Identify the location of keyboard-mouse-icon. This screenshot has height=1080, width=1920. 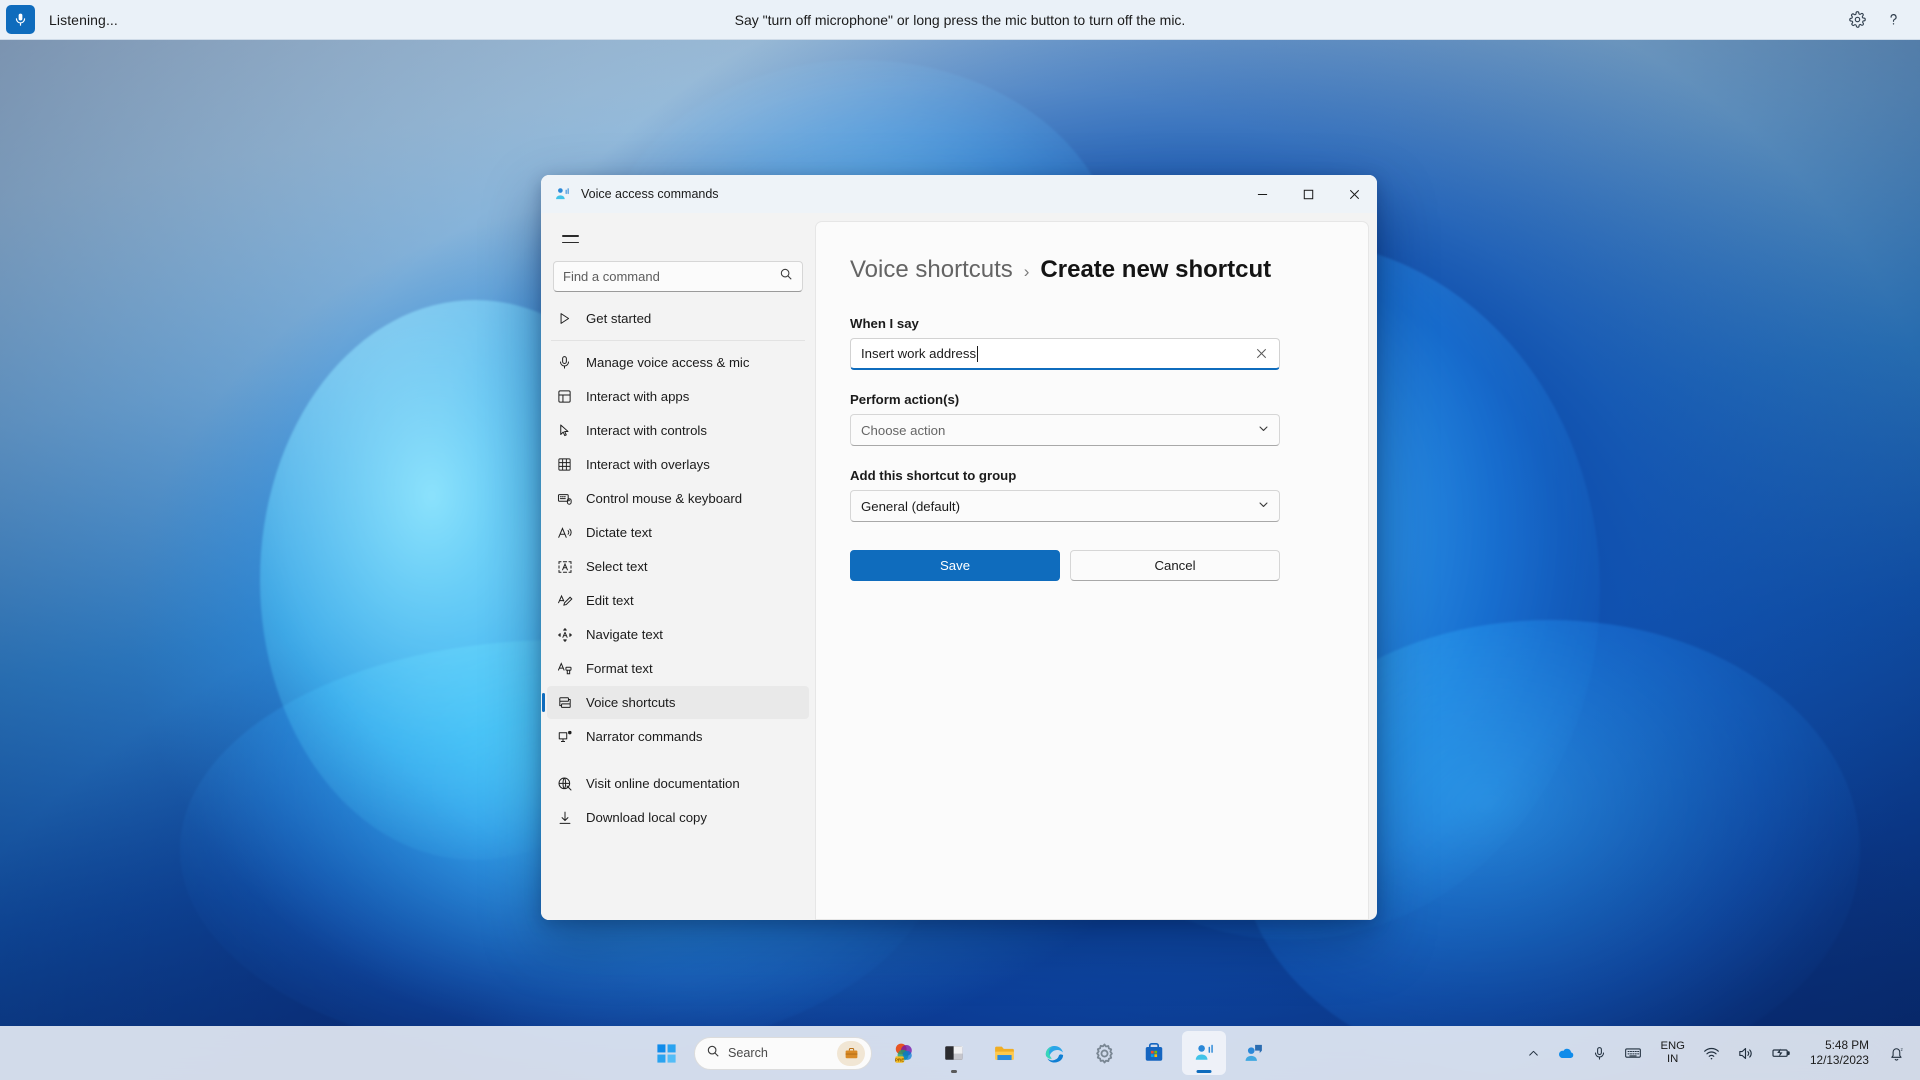
(564, 498).